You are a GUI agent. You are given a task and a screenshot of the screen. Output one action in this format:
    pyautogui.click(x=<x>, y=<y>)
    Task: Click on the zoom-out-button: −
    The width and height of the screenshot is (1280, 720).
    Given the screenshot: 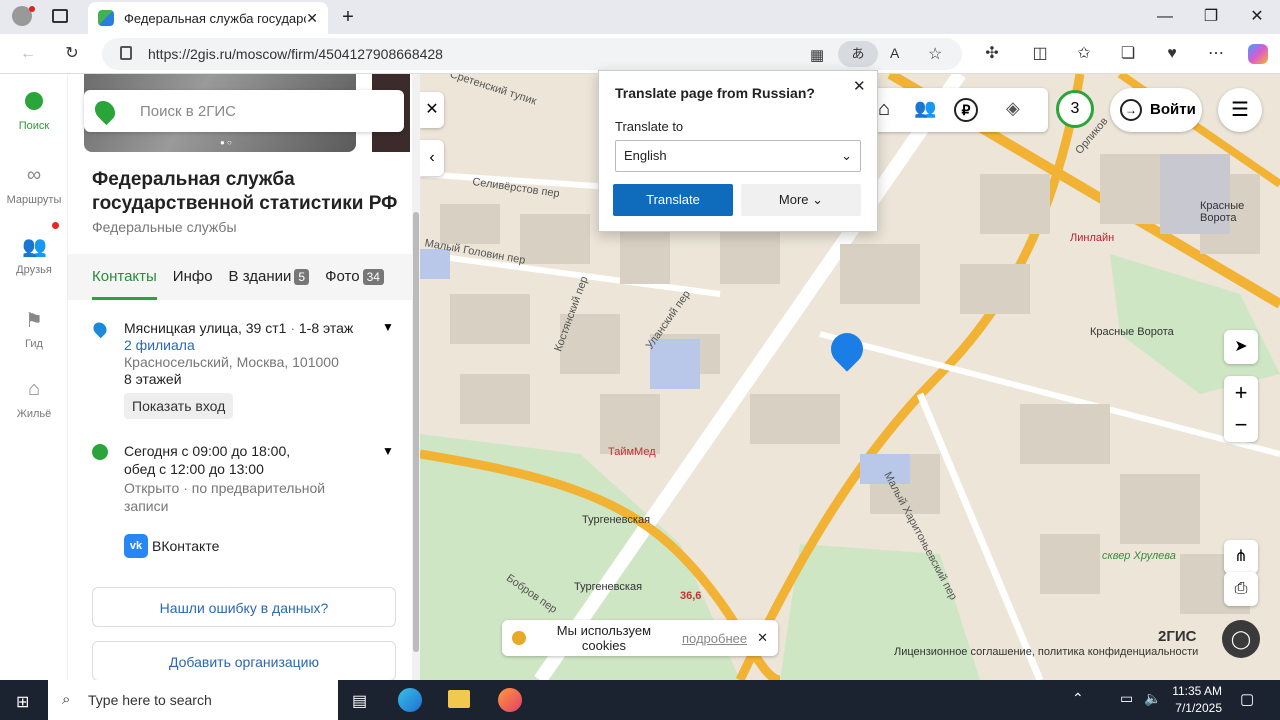 What is the action you would take?
    pyautogui.click(x=1241, y=425)
    